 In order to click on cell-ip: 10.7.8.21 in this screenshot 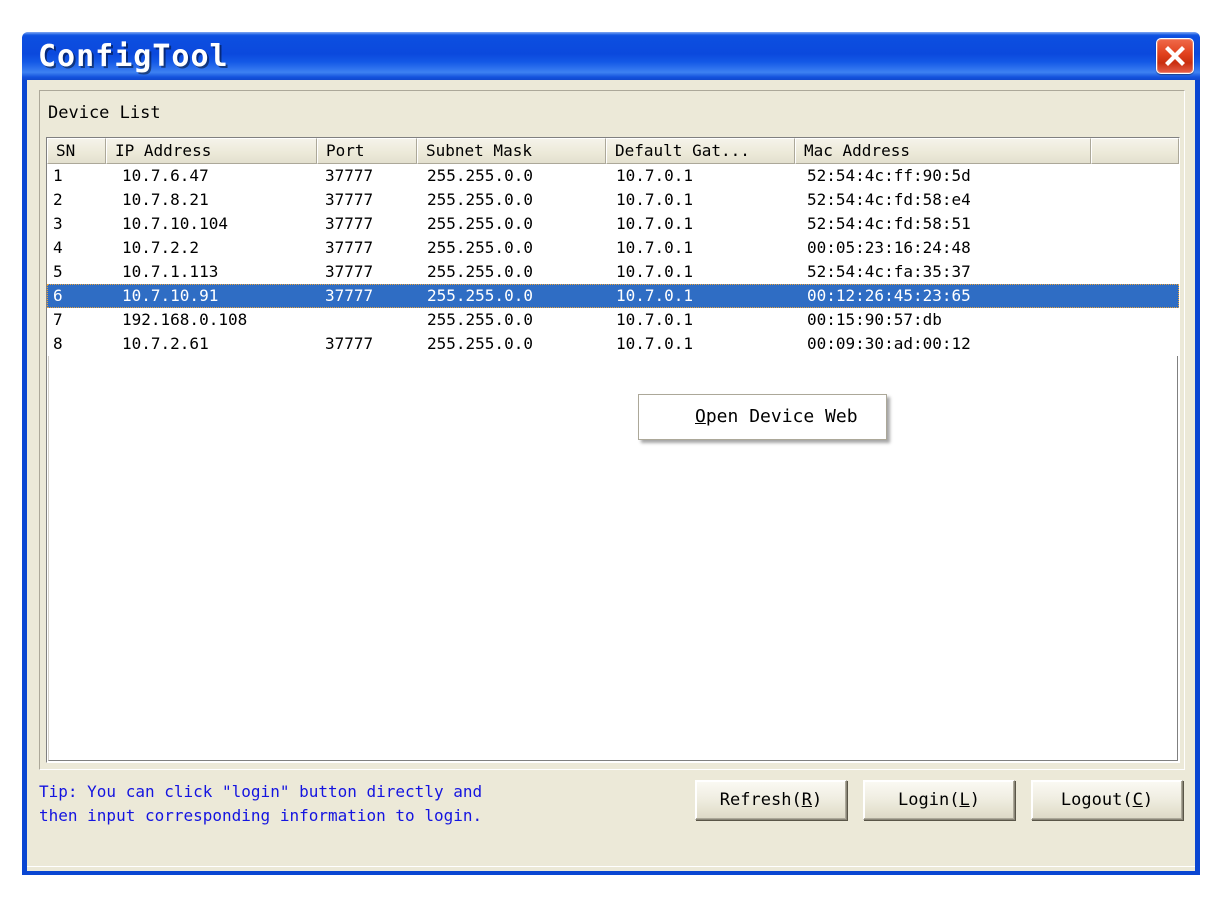, I will do `click(165, 199)`.